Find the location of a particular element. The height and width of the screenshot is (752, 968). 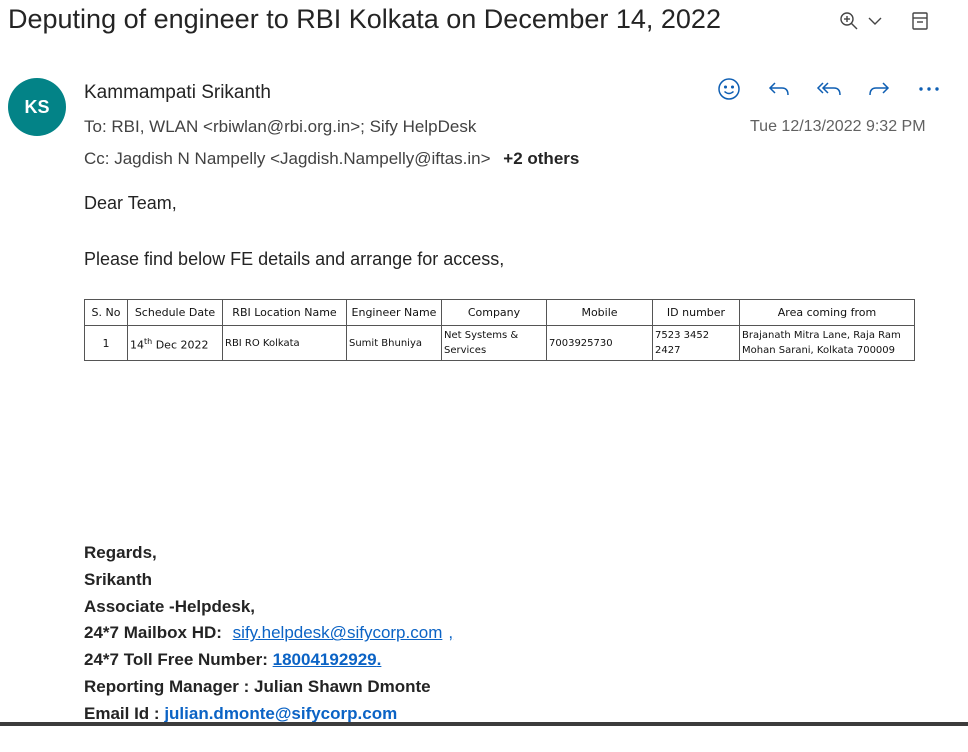

bottom-divider is located at coordinates (484, 724).